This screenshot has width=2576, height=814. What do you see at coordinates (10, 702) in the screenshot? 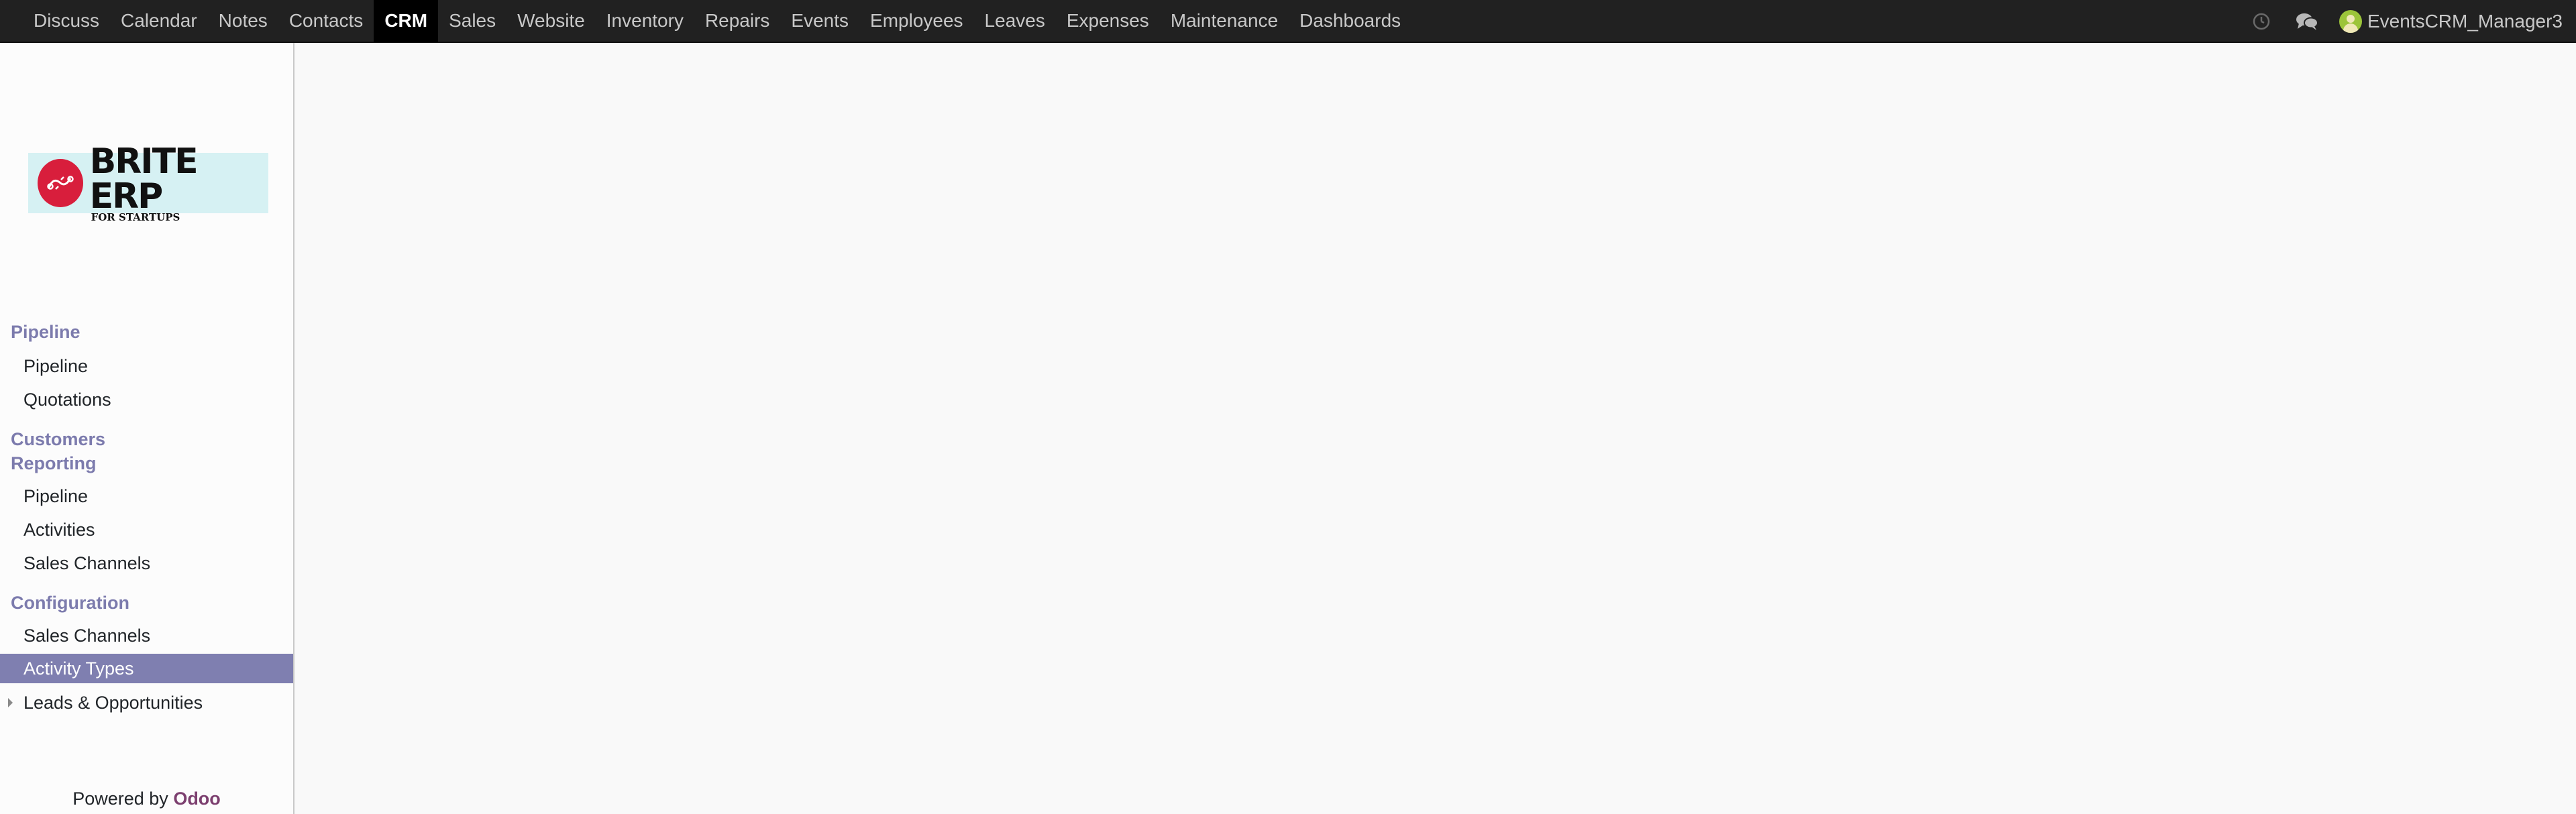
I see `caret-right-icon` at bounding box center [10, 702].